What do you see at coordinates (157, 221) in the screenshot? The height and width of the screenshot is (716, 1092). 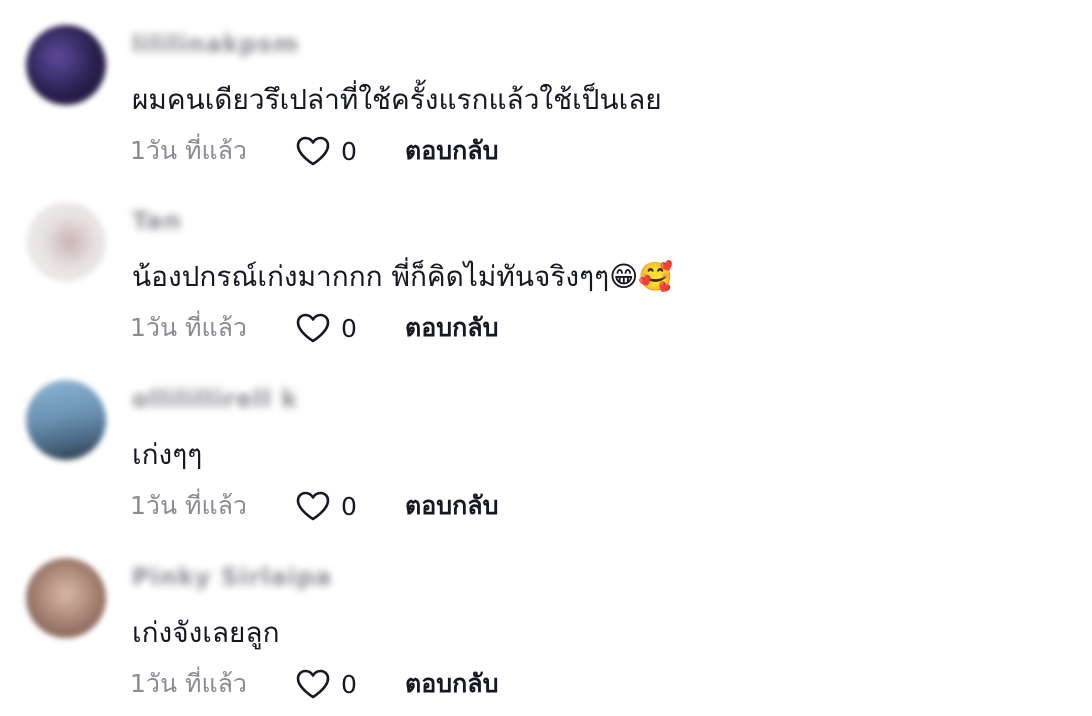 I see `comment-username: Tan` at bounding box center [157, 221].